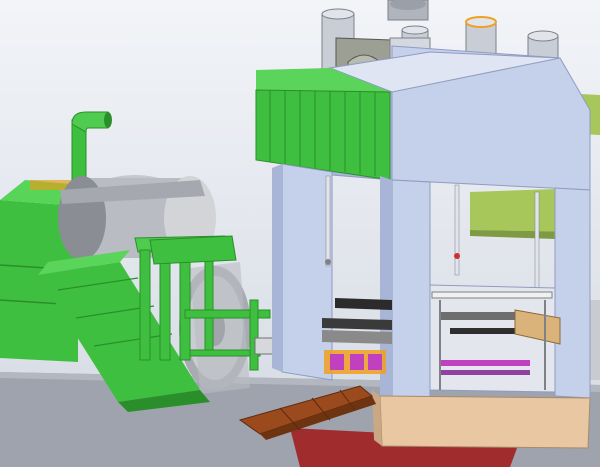 The image size is (600, 467). What do you see at coordinates (302, 272) in the screenshot?
I see `press-column-left` at bounding box center [302, 272].